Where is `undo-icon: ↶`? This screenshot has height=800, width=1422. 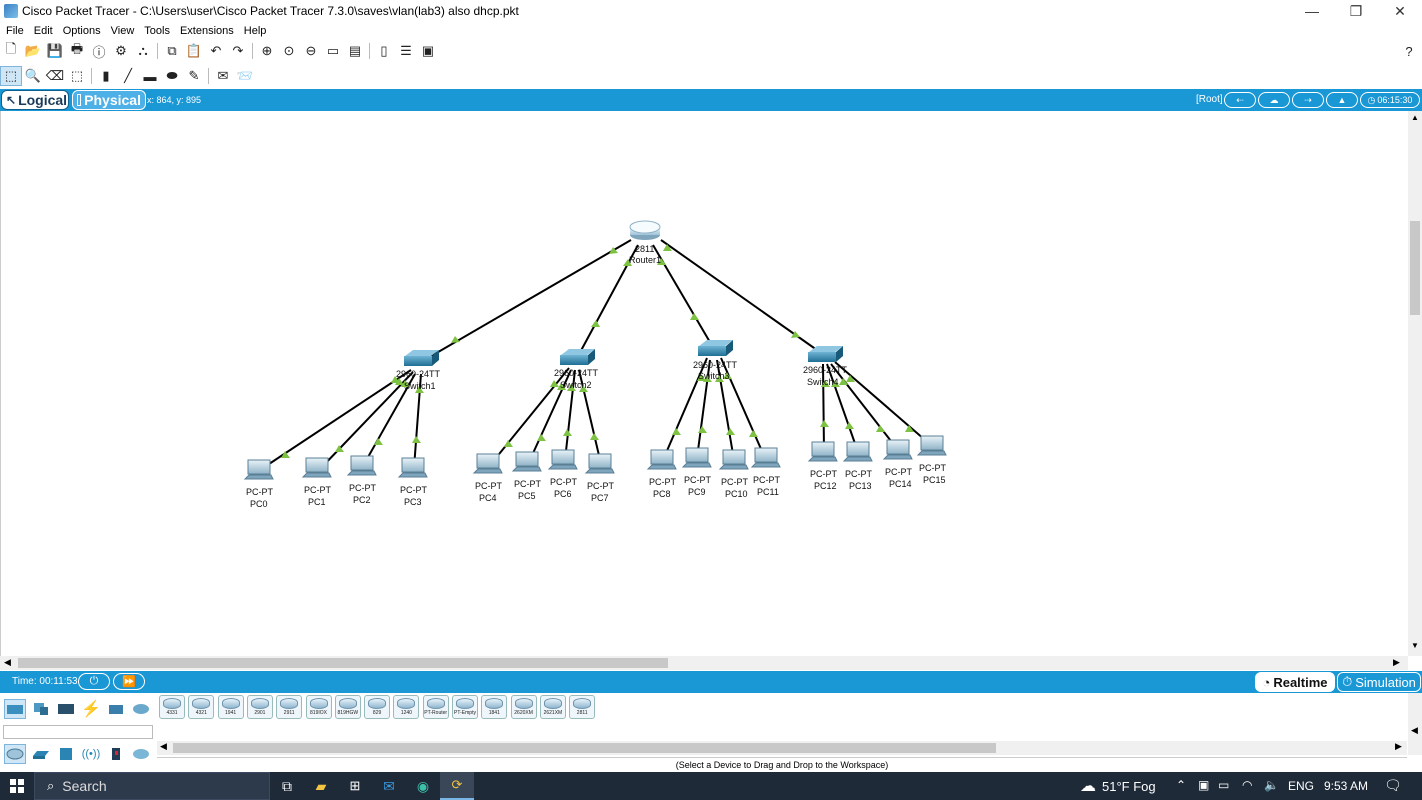 undo-icon: ↶ is located at coordinates (216, 51).